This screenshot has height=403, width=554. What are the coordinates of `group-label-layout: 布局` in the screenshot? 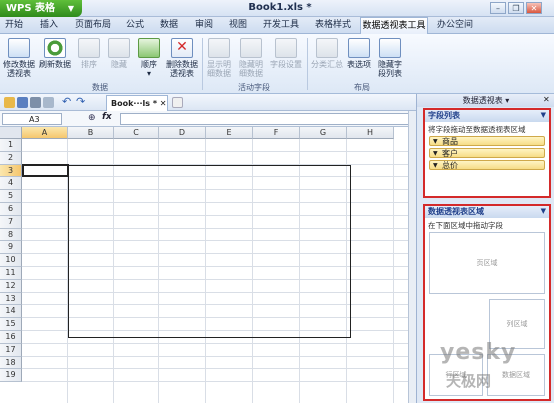 It's located at (362, 87).